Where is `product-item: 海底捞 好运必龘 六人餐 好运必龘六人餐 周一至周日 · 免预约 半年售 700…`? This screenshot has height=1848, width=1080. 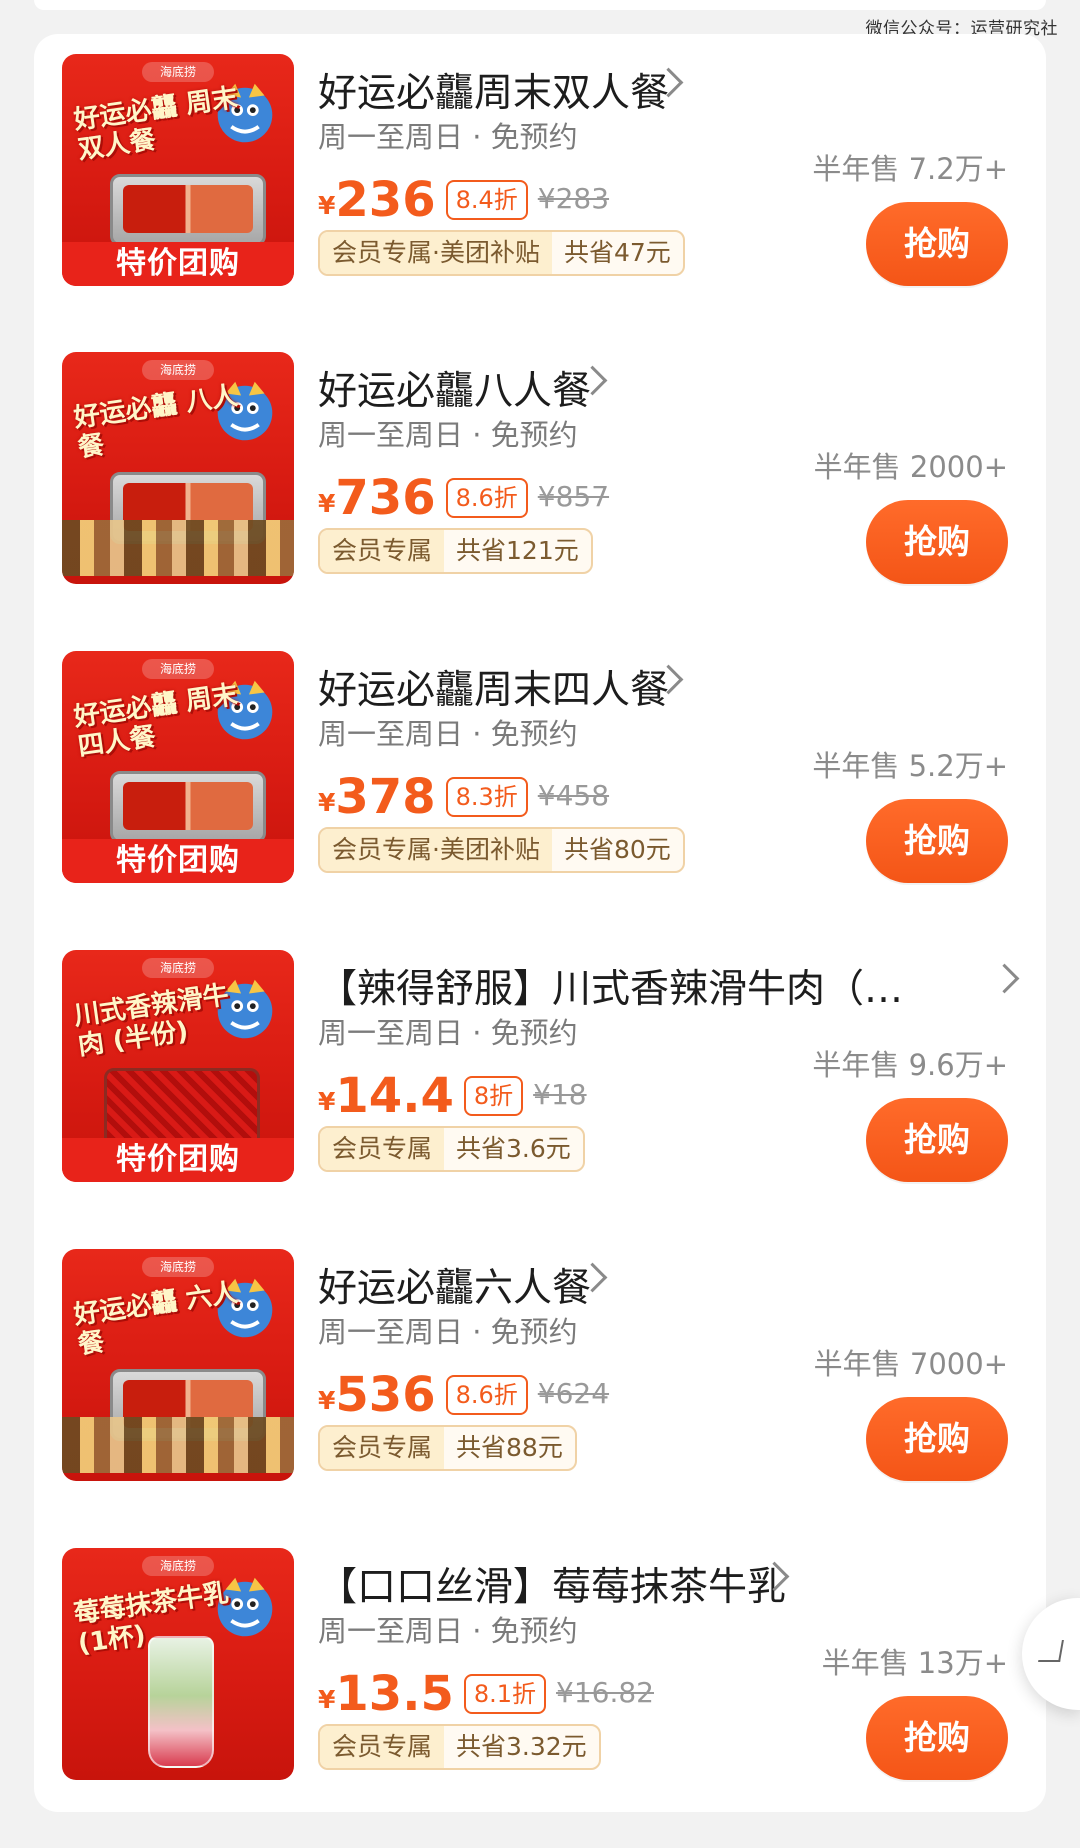 product-item: 海底捞 好运必龘 六人餐 好运必龘六人餐 周一至周日 · 免预约 半年售 700… is located at coordinates (540, 1367).